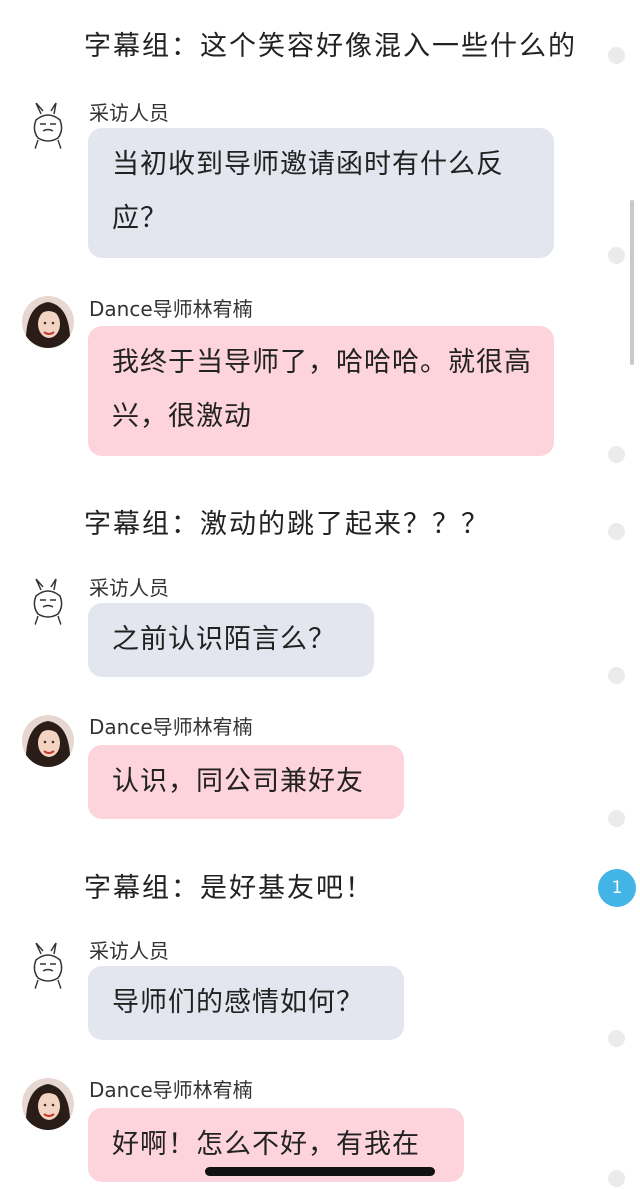 This screenshot has height=1189, width=640. What do you see at coordinates (321, 193) in the screenshot?
I see `message-bubble: 当初收到导师邀请函时有什么反应？` at bounding box center [321, 193].